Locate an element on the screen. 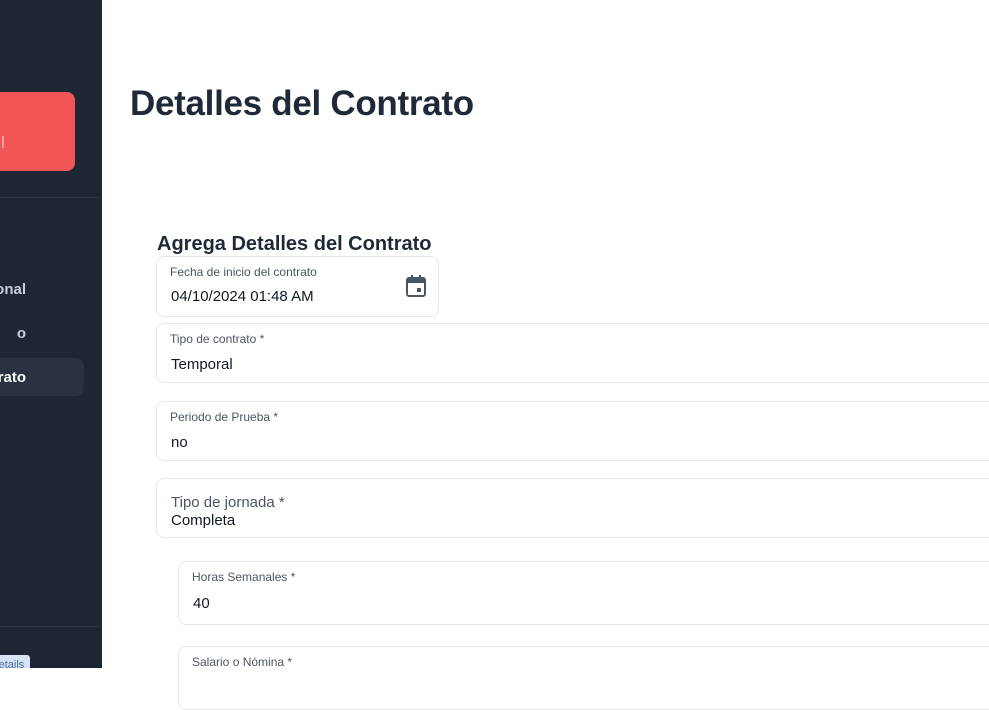 This screenshot has height=710, width=989. workday-type-label: Tipo de jornada * is located at coordinates (228, 502).